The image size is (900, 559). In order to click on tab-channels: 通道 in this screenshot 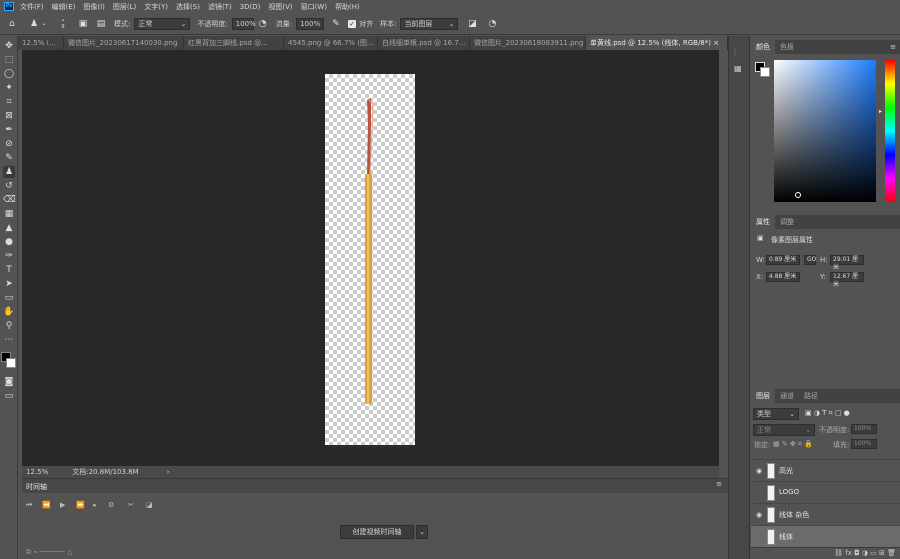, I will do `click(787, 396)`.